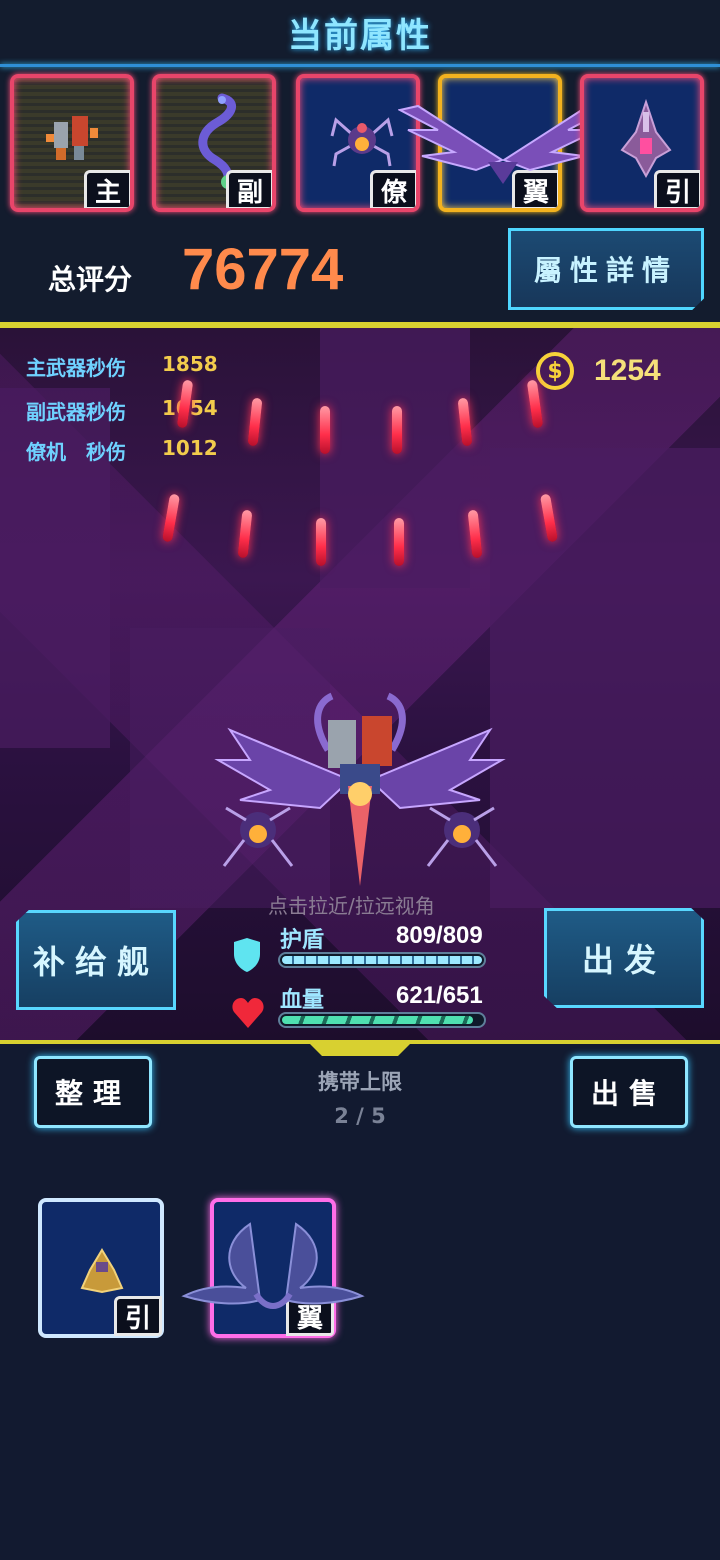  What do you see at coordinates (138, 1316) in the screenshot?
I see `item-badge: 引` at bounding box center [138, 1316].